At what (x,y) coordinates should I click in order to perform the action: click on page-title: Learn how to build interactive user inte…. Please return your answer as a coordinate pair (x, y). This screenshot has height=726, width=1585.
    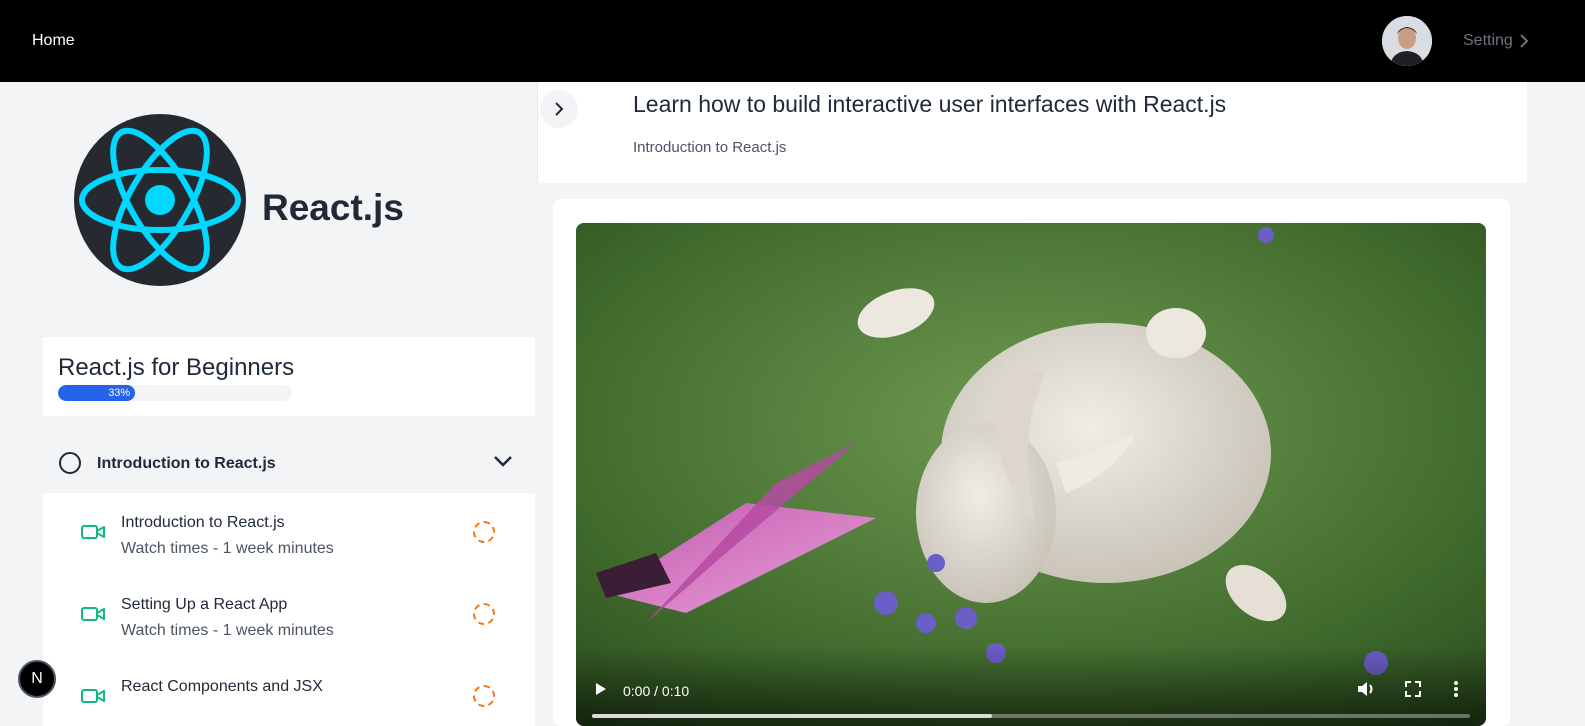
    Looking at the image, I should click on (930, 104).